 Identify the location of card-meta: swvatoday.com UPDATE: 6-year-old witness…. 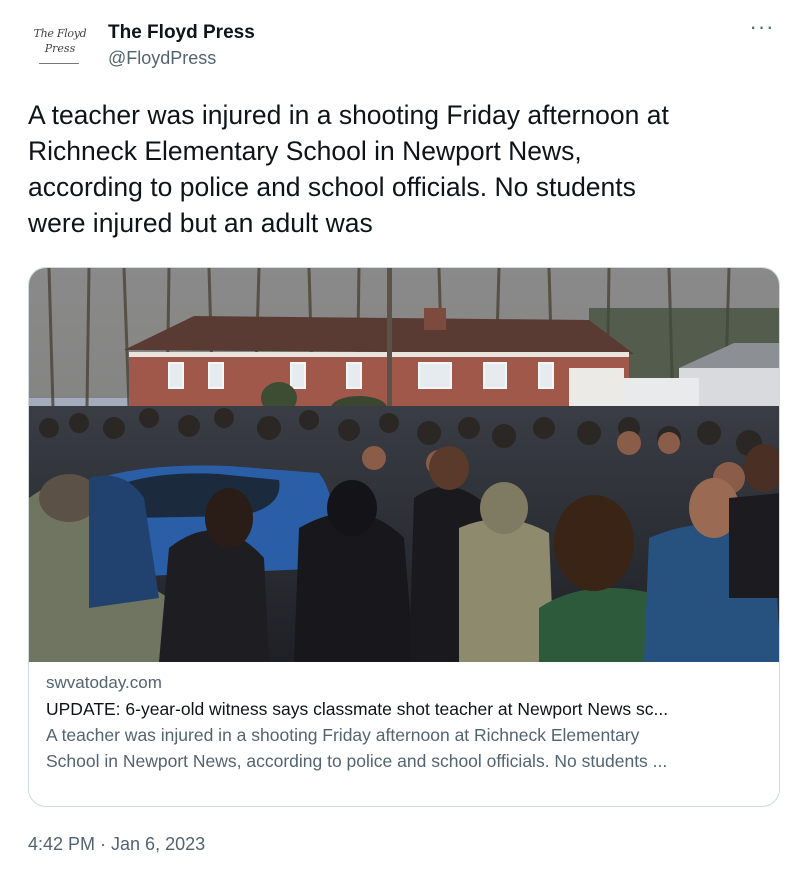
(404, 722).